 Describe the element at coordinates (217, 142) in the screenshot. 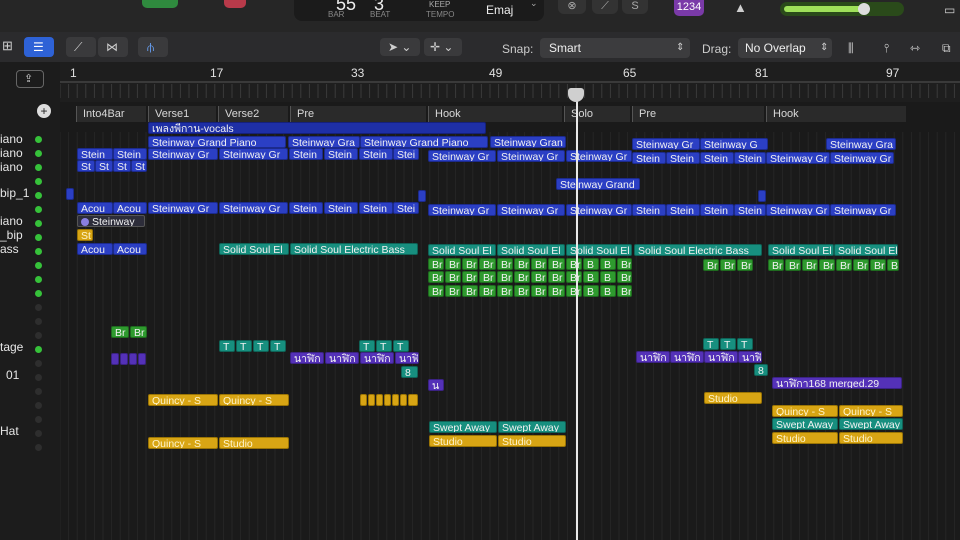

I see `region-piano: Steinway Grand Piano` at that location.